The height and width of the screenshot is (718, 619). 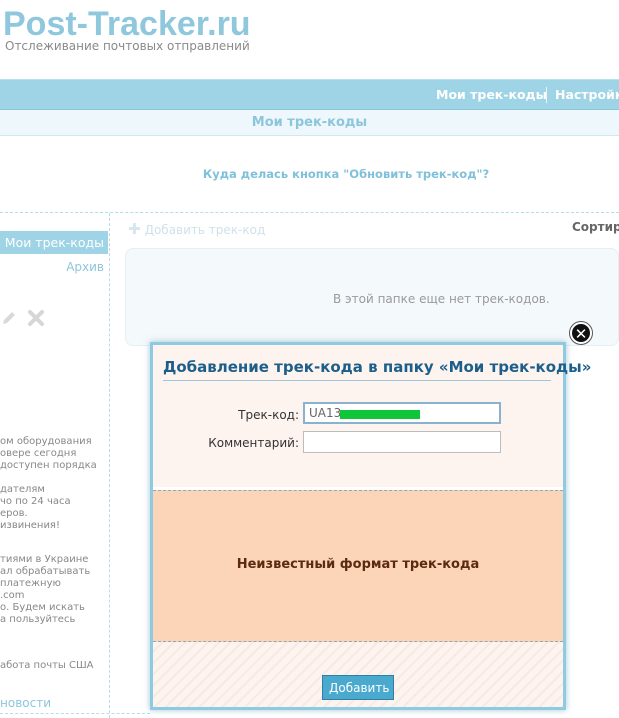 I want to click on page-title-bar: Мои трек-коды, so click(x=309, y=123).